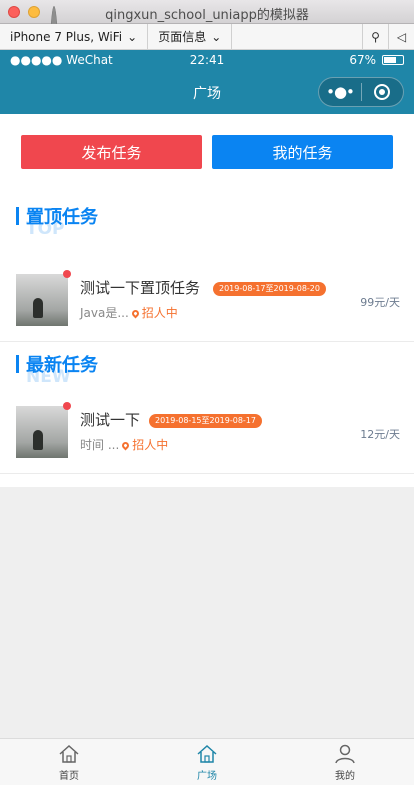 Image resolution: width=414 pixels, height=785 pixels. What do you see at coordinates (380, 434) in the screenshot?
I see `task-price: 12元/天` at bounding box center [380, 434].